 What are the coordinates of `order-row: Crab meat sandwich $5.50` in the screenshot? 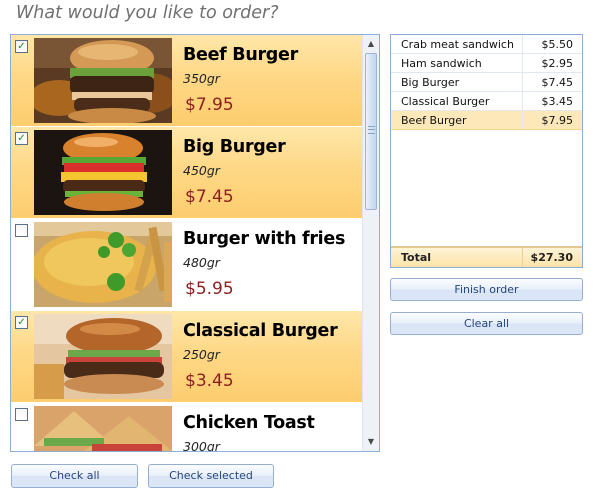 It's located at (486, 44).